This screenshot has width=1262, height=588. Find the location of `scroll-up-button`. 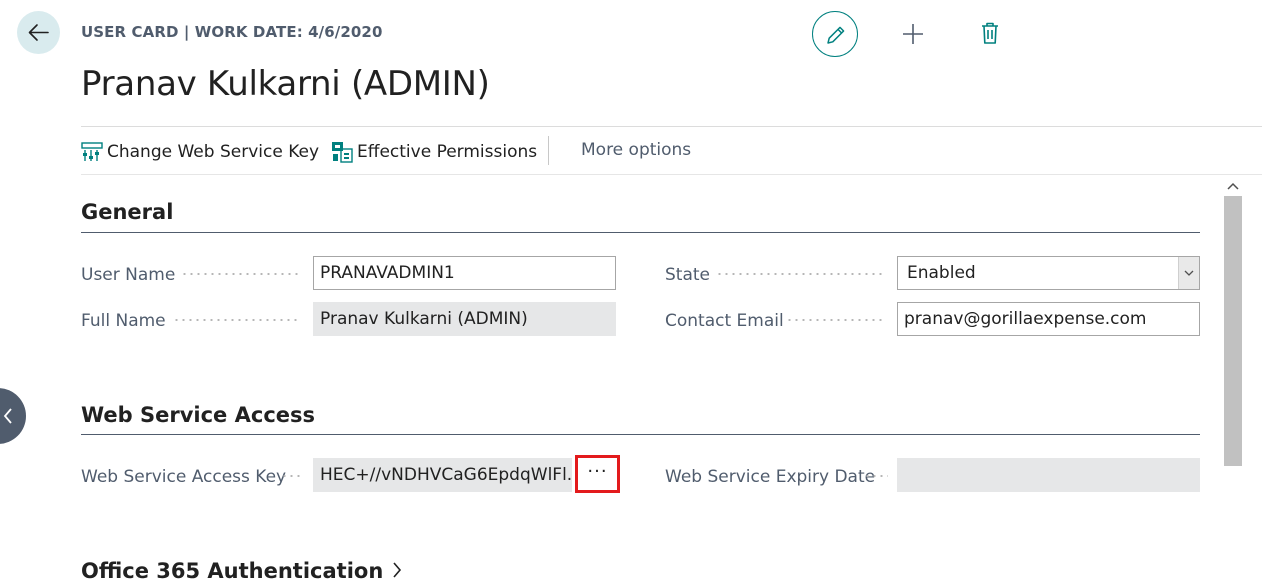

scroll-up-button is located at coordinates (1233, 186).